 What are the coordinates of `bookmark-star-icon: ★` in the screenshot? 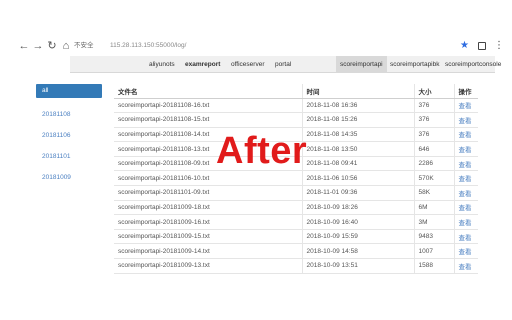 It's located at (464, 46).